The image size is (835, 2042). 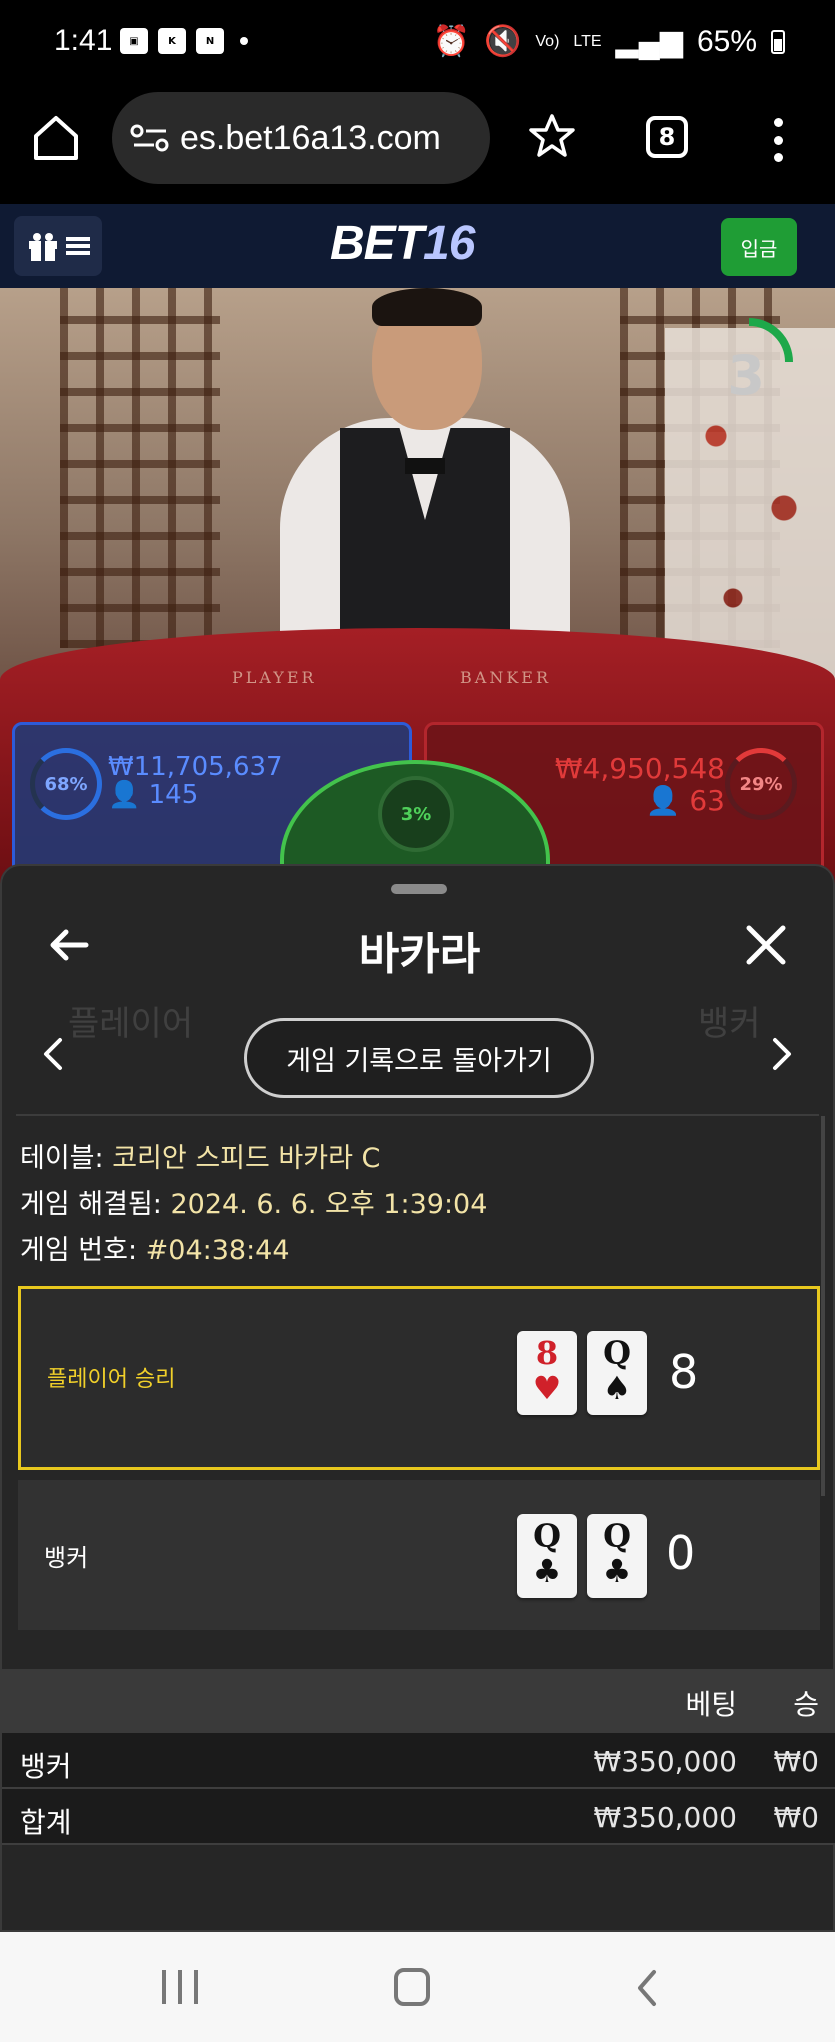 What do you see at coordinates (66, 1558) in the screenshot?
I see `result-label: 뱅커` at bounding box center [66, 1558].